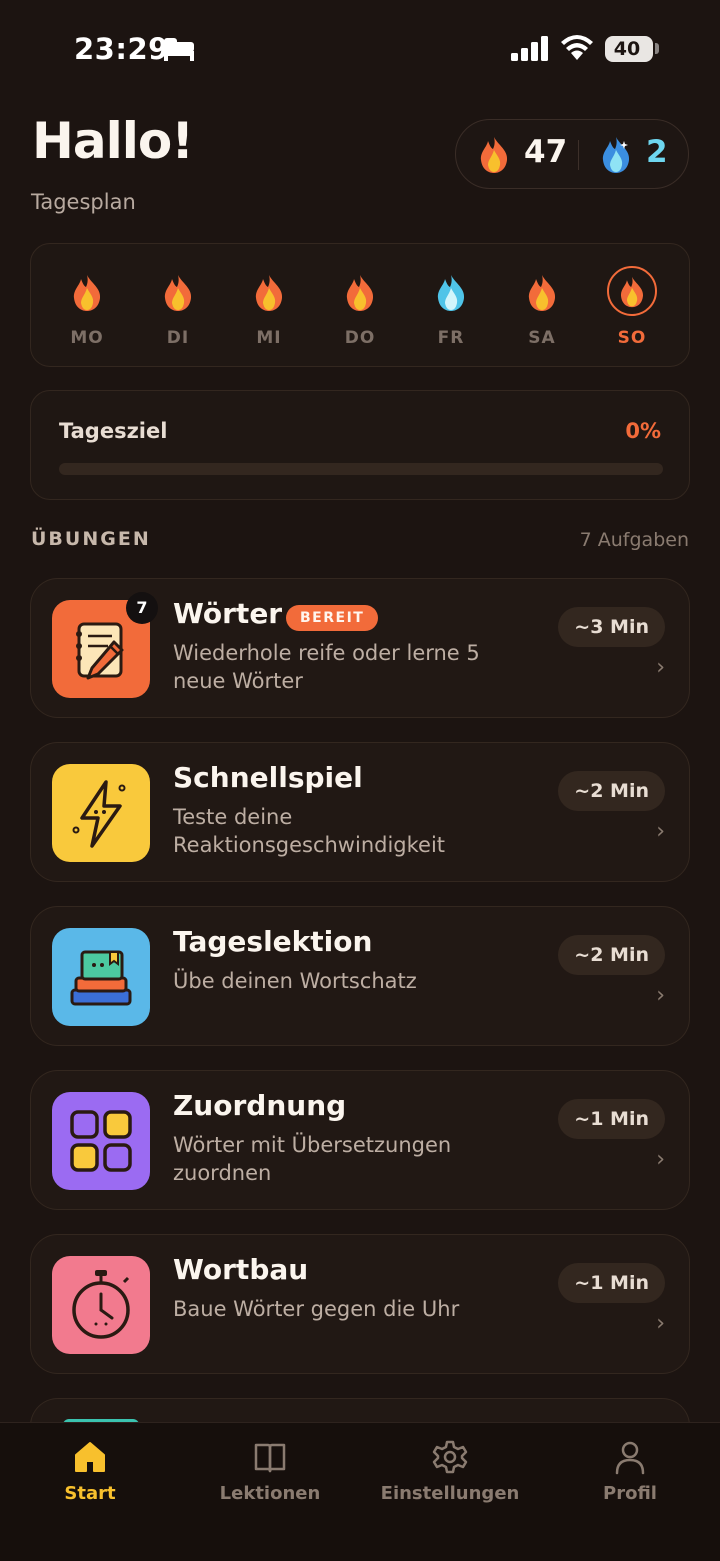 The height and width of the screenshot is (1561, 720). Describe the element at coordinates (87, 338) in the screenshot. I see `day-label: MO` at that location.